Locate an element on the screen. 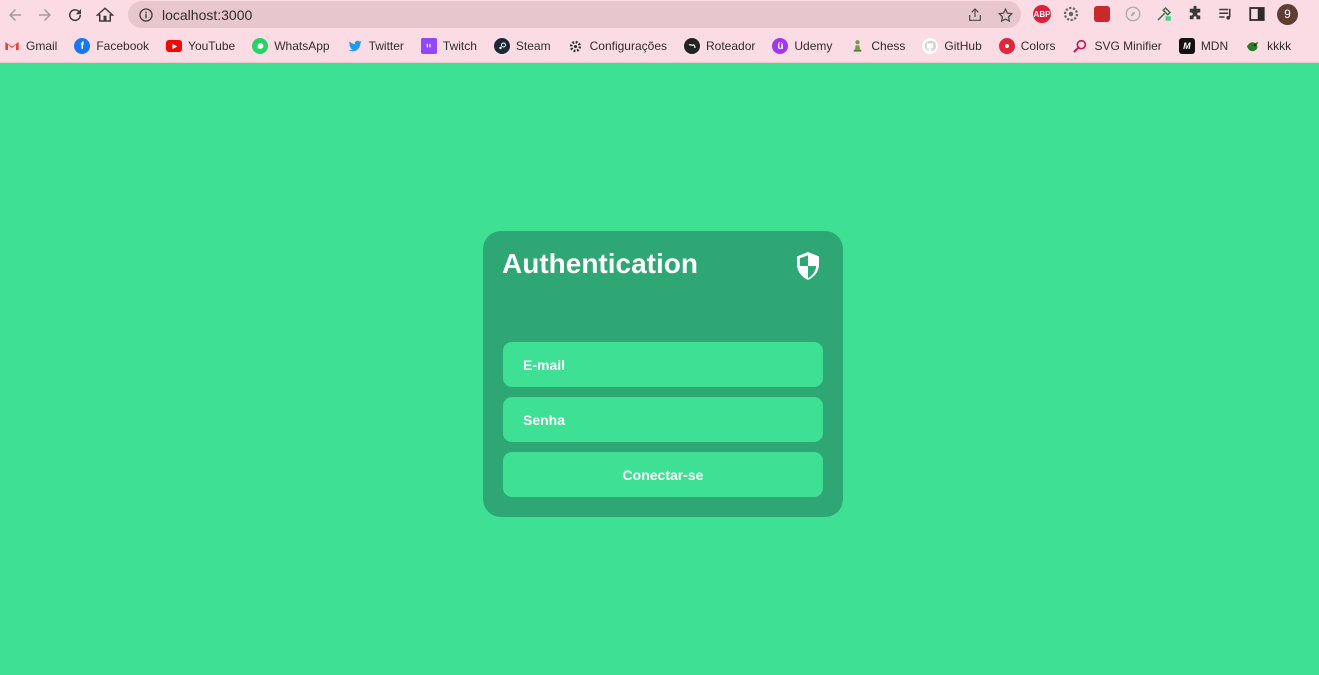  reload-button is located at coordinates (75, 15).